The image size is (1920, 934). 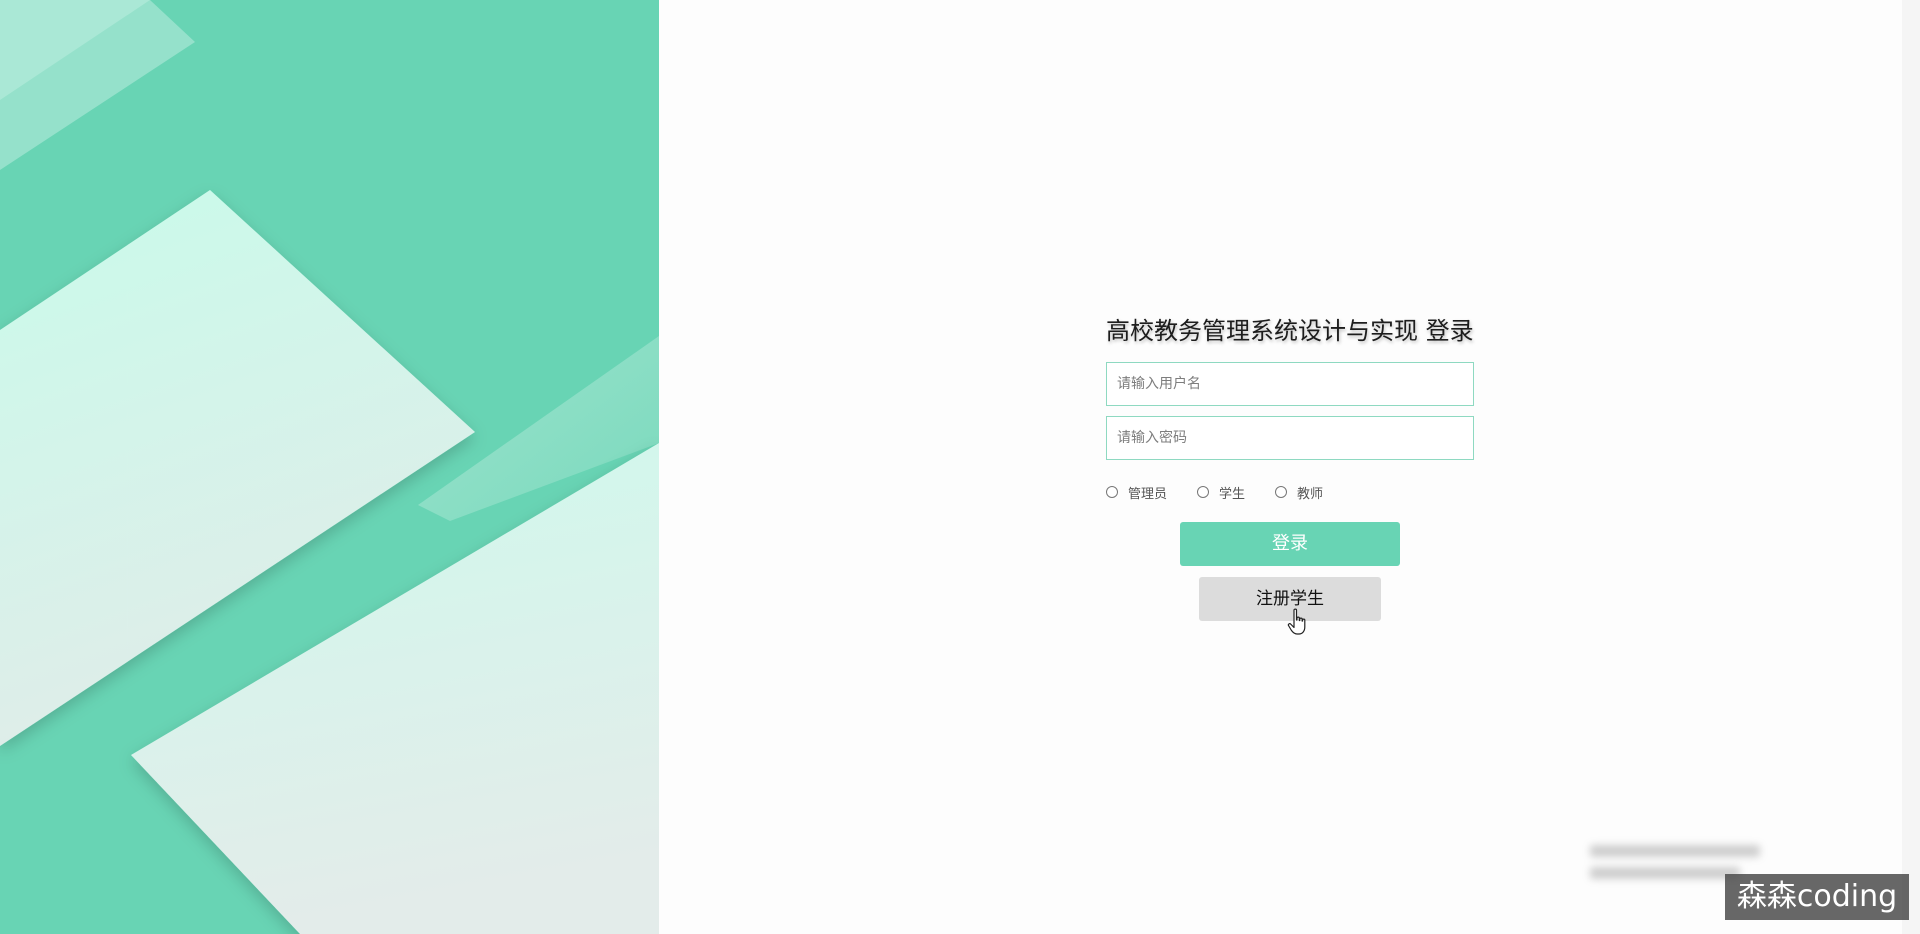 I want to click on role-option-teacher: 教师, so click(x=1299, y=492).